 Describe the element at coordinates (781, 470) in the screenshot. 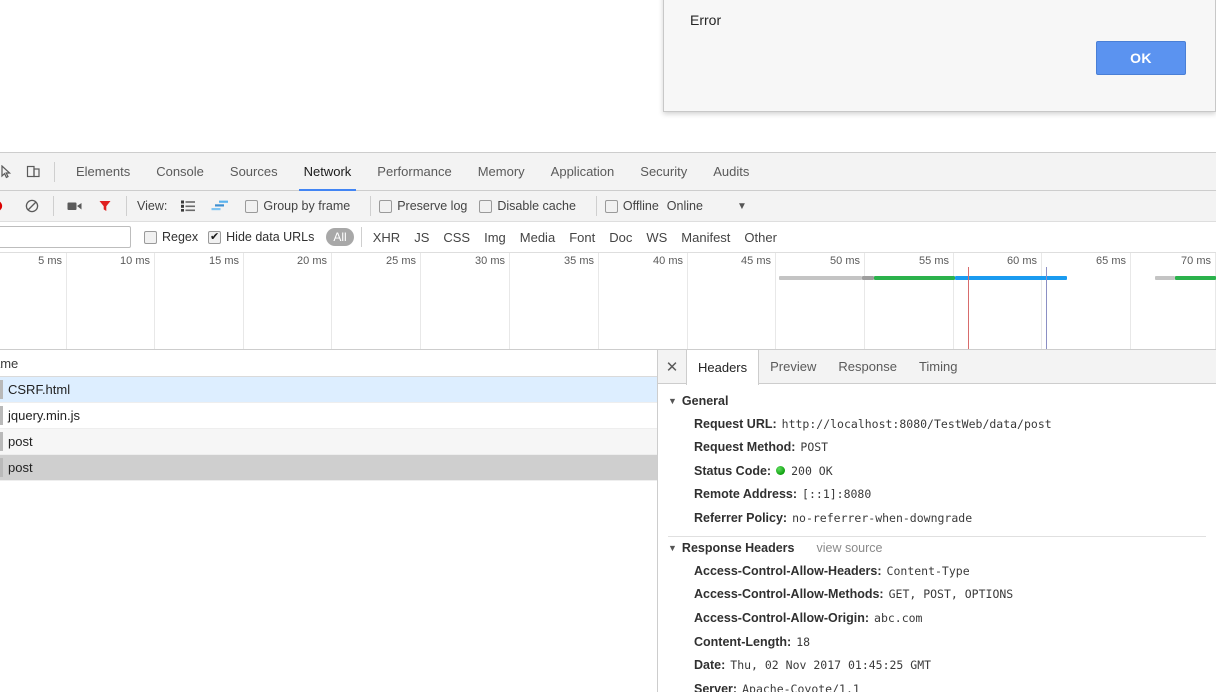

I see `status-ok-icon` at that location.